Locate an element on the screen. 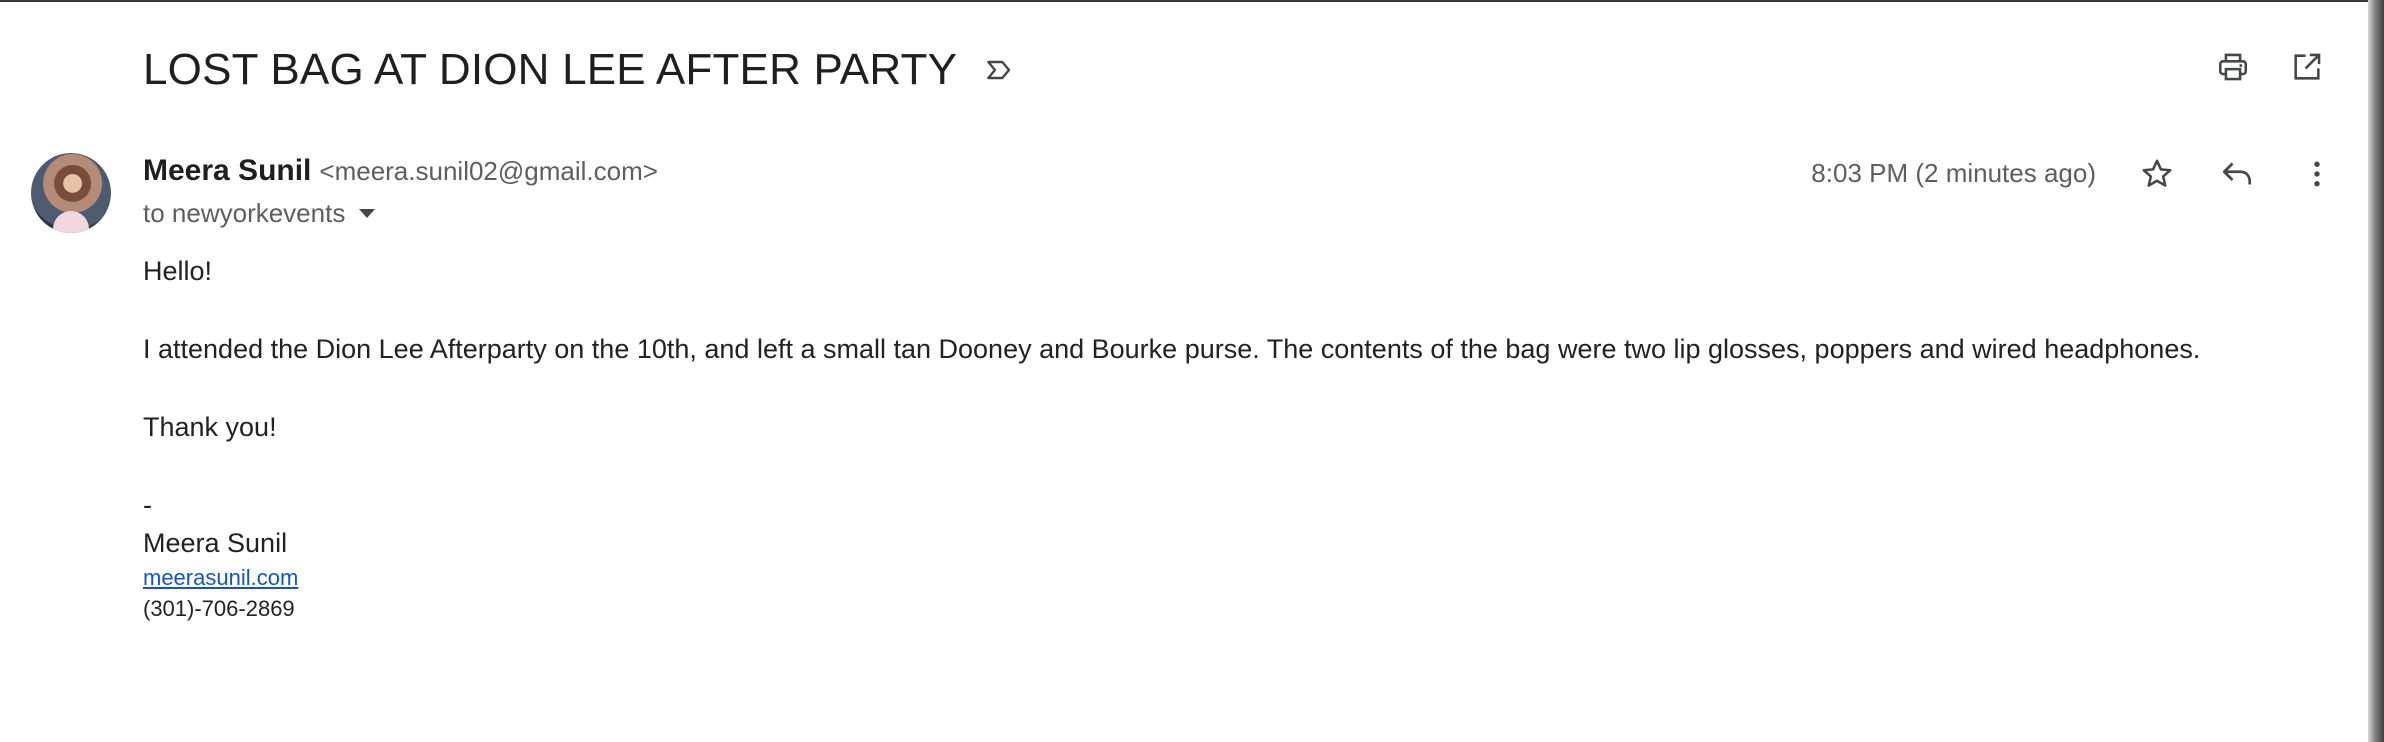 The image size is (2384, 742). message-actions is located at coordinates (2237, 174).